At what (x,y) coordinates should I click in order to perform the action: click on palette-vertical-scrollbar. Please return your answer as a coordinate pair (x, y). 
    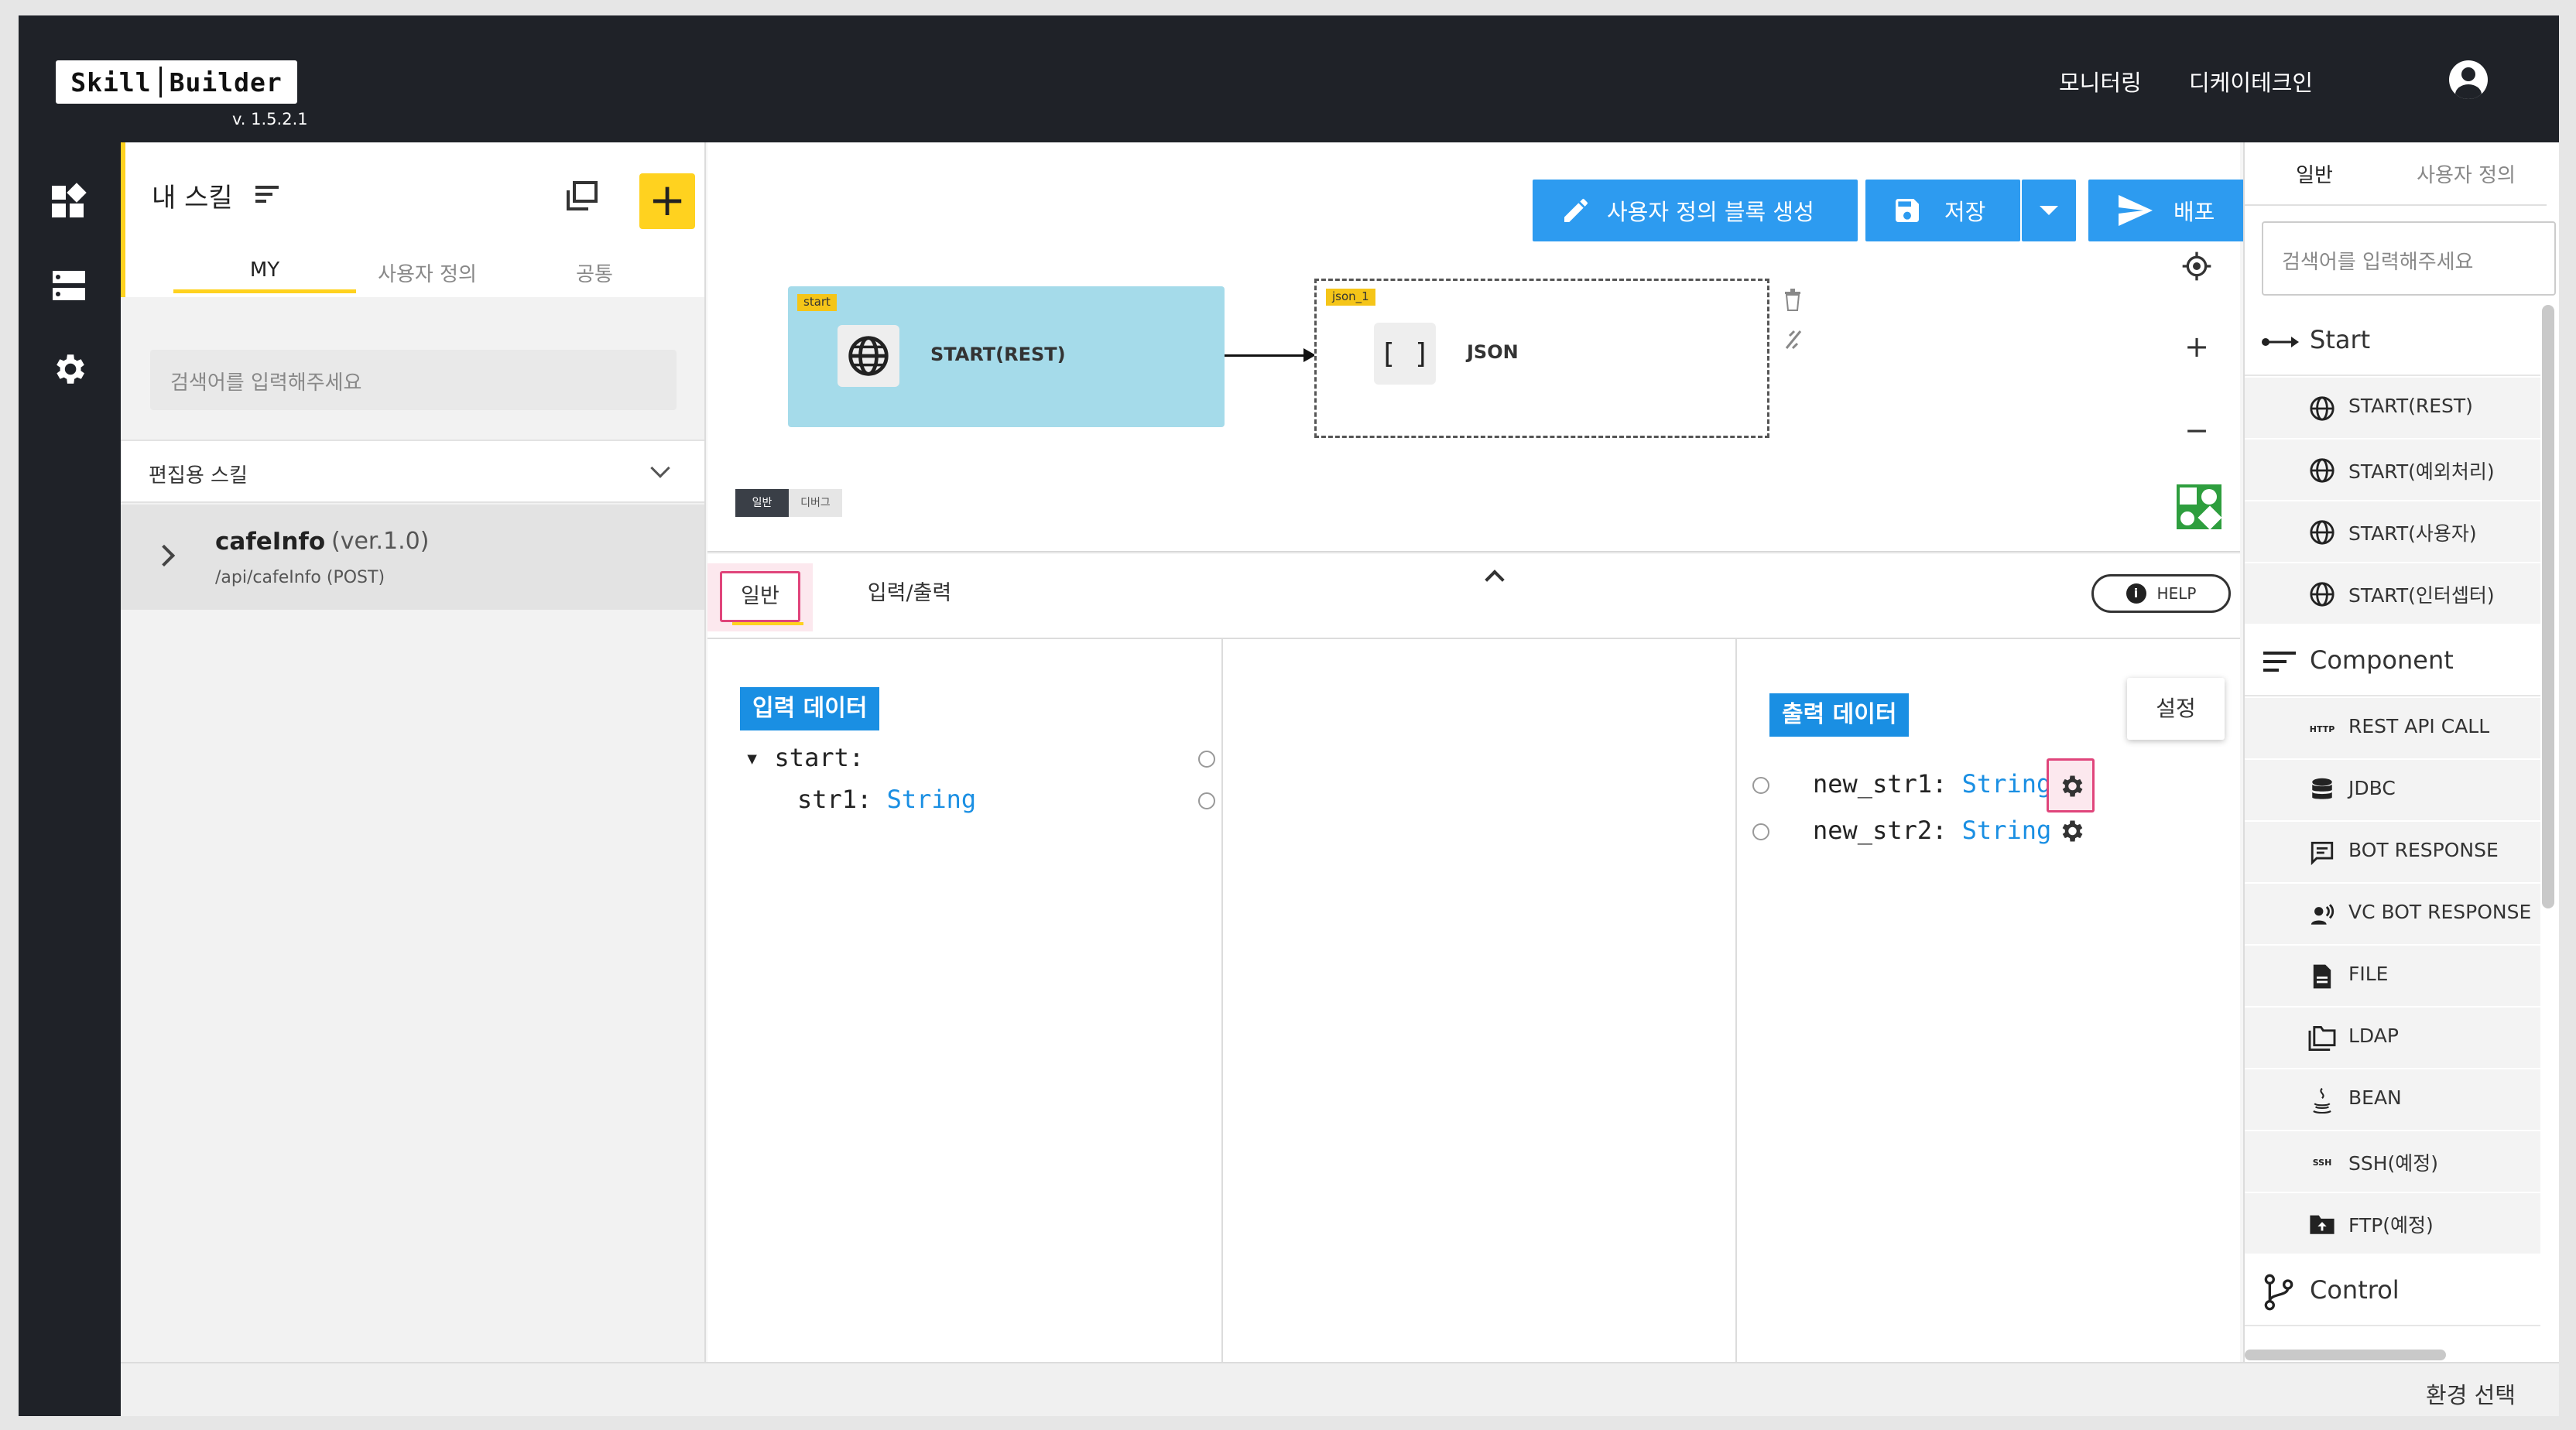
    Looking at the image, I should click on (2548, 607).